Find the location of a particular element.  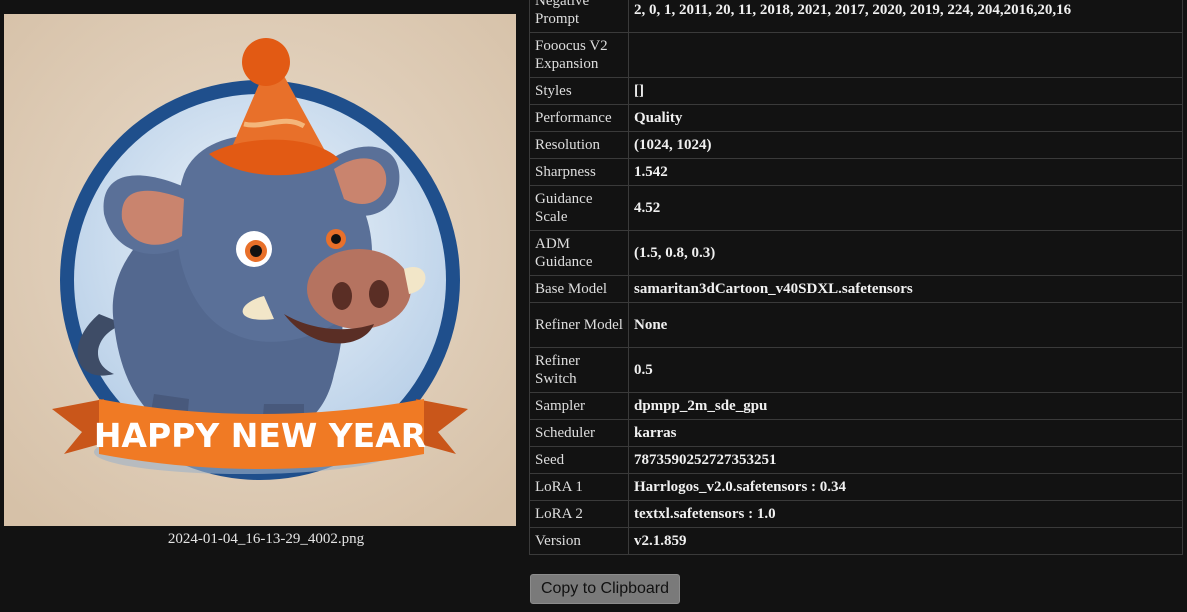

metadata-value: 4.52 is located at coordinates (905, 208).